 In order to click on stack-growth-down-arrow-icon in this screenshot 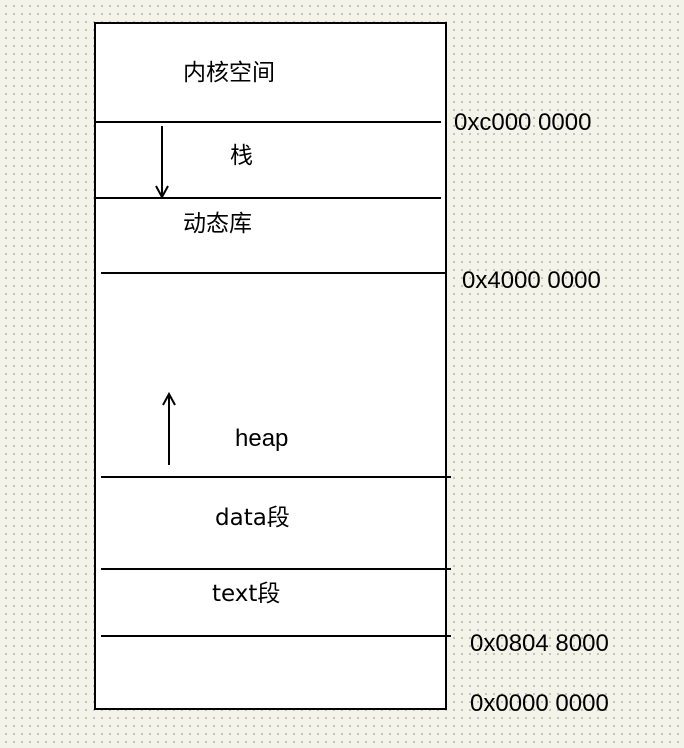, I will do `click(162, 163)`.